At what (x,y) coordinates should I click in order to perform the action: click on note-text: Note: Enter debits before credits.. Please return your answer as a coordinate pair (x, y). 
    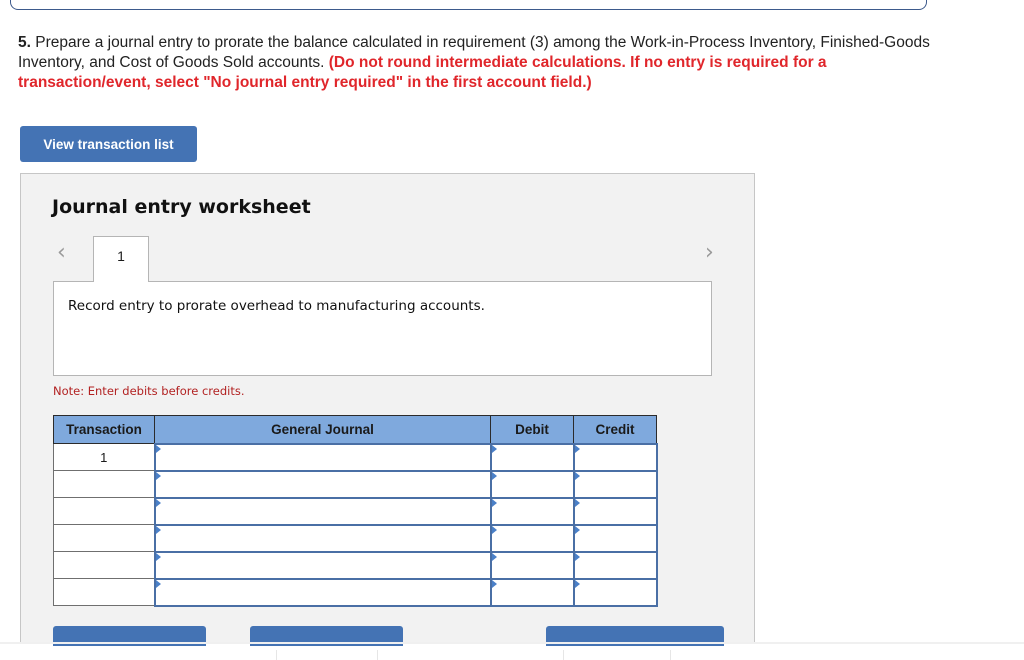
    Looking at the image, I should click on (149, 391).